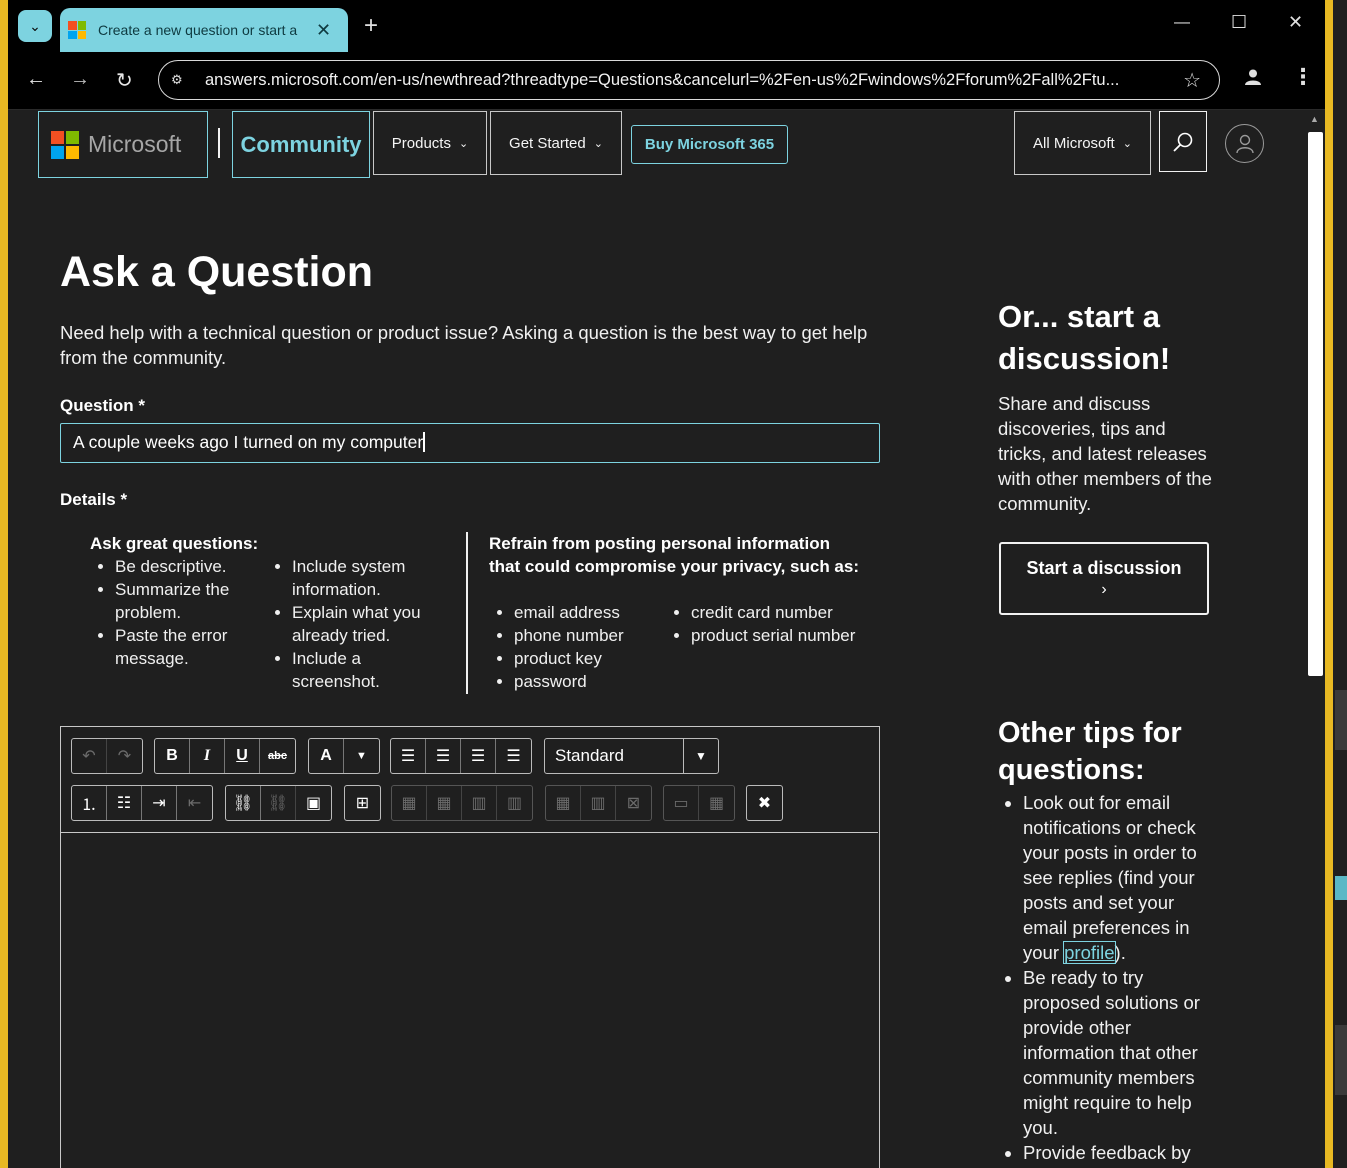  Describe the element at coordinates (124, 756) in the screenshot. I see `redo-icon: ↷` at that location.